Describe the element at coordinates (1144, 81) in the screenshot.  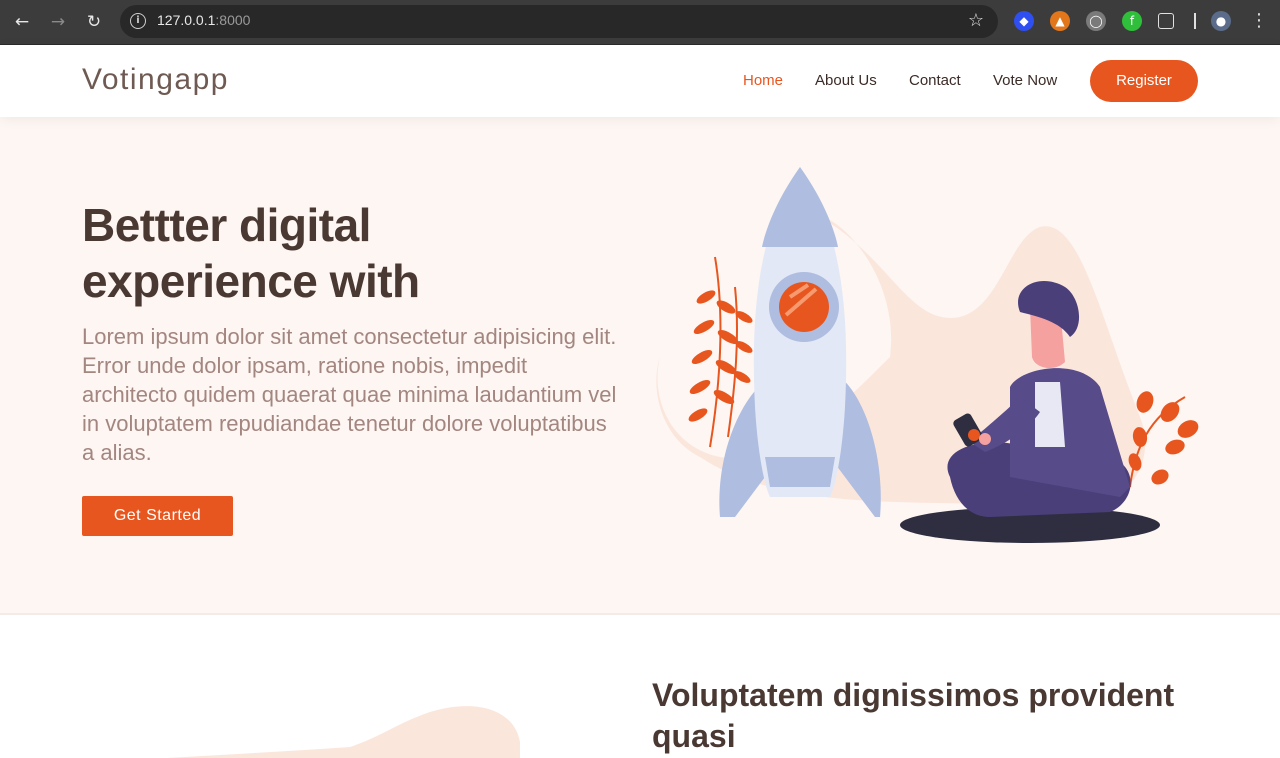
I see `register-button: Register` at that location.